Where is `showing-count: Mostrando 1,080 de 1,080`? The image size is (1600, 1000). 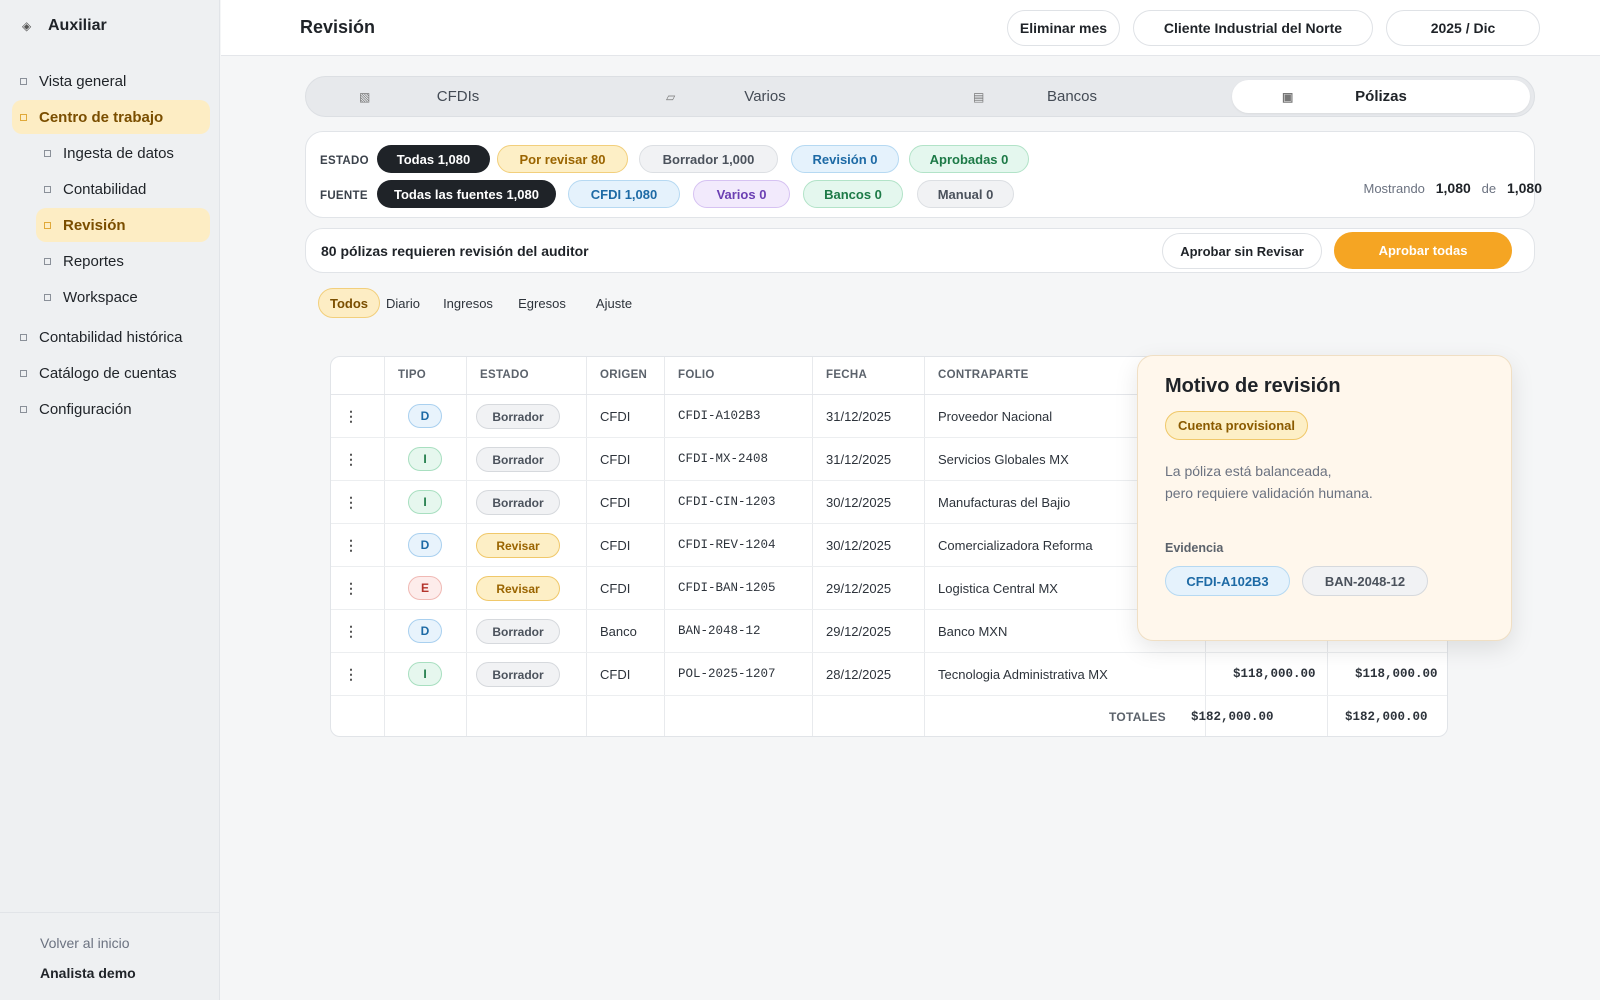 showing-count: Mostrando 1,080 de 1,080 is located at coordinates (1452, 188).